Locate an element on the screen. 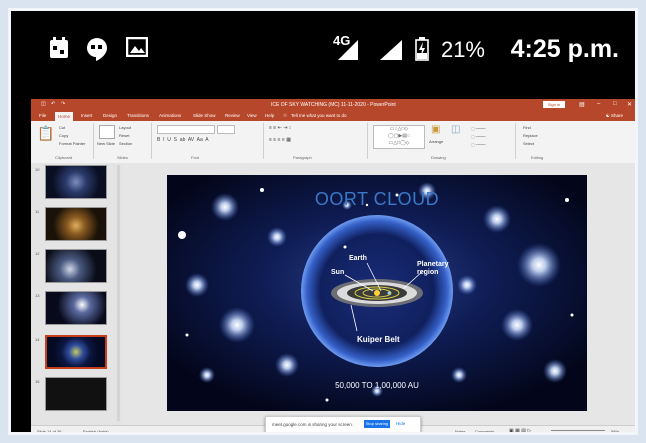  image-icon is located at coordinates (137, 47).